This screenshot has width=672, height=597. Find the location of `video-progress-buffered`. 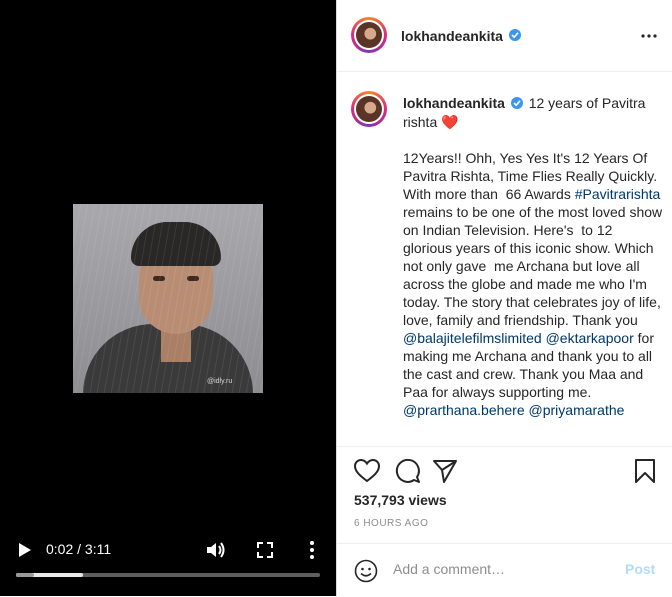

video-progress-buffered is located at coordinates (25, 575).